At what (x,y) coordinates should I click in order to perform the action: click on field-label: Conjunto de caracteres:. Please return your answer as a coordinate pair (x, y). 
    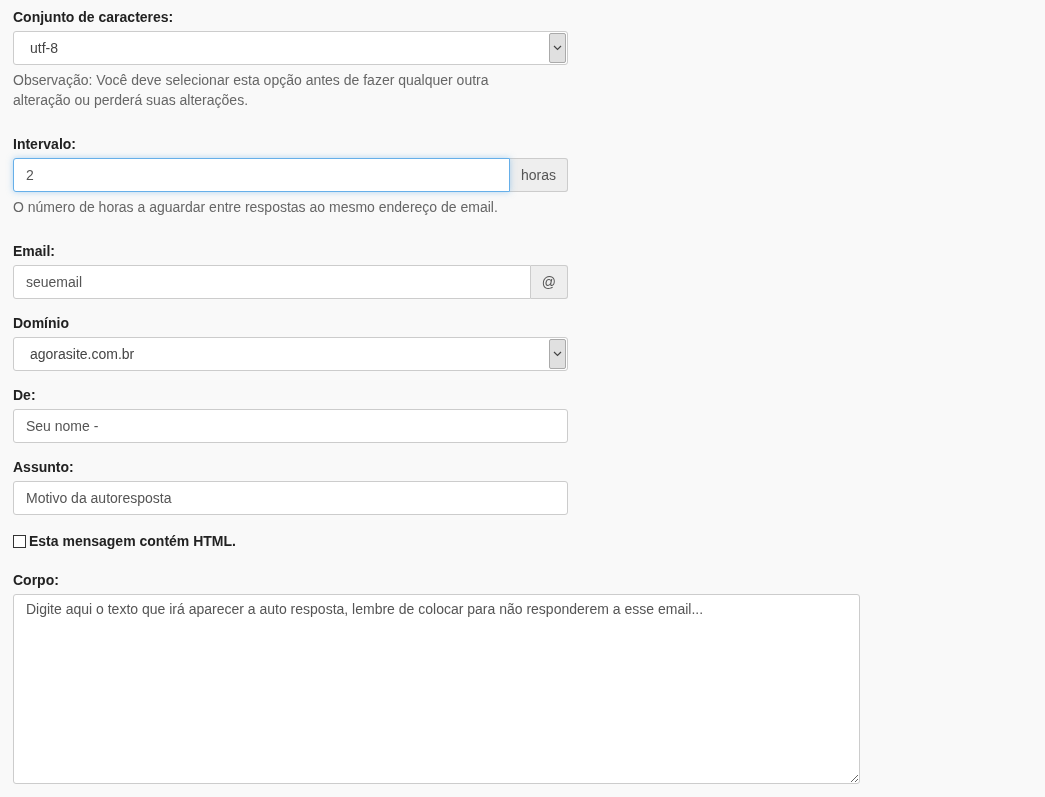
    Looking at the image, I should click on (94, 17).